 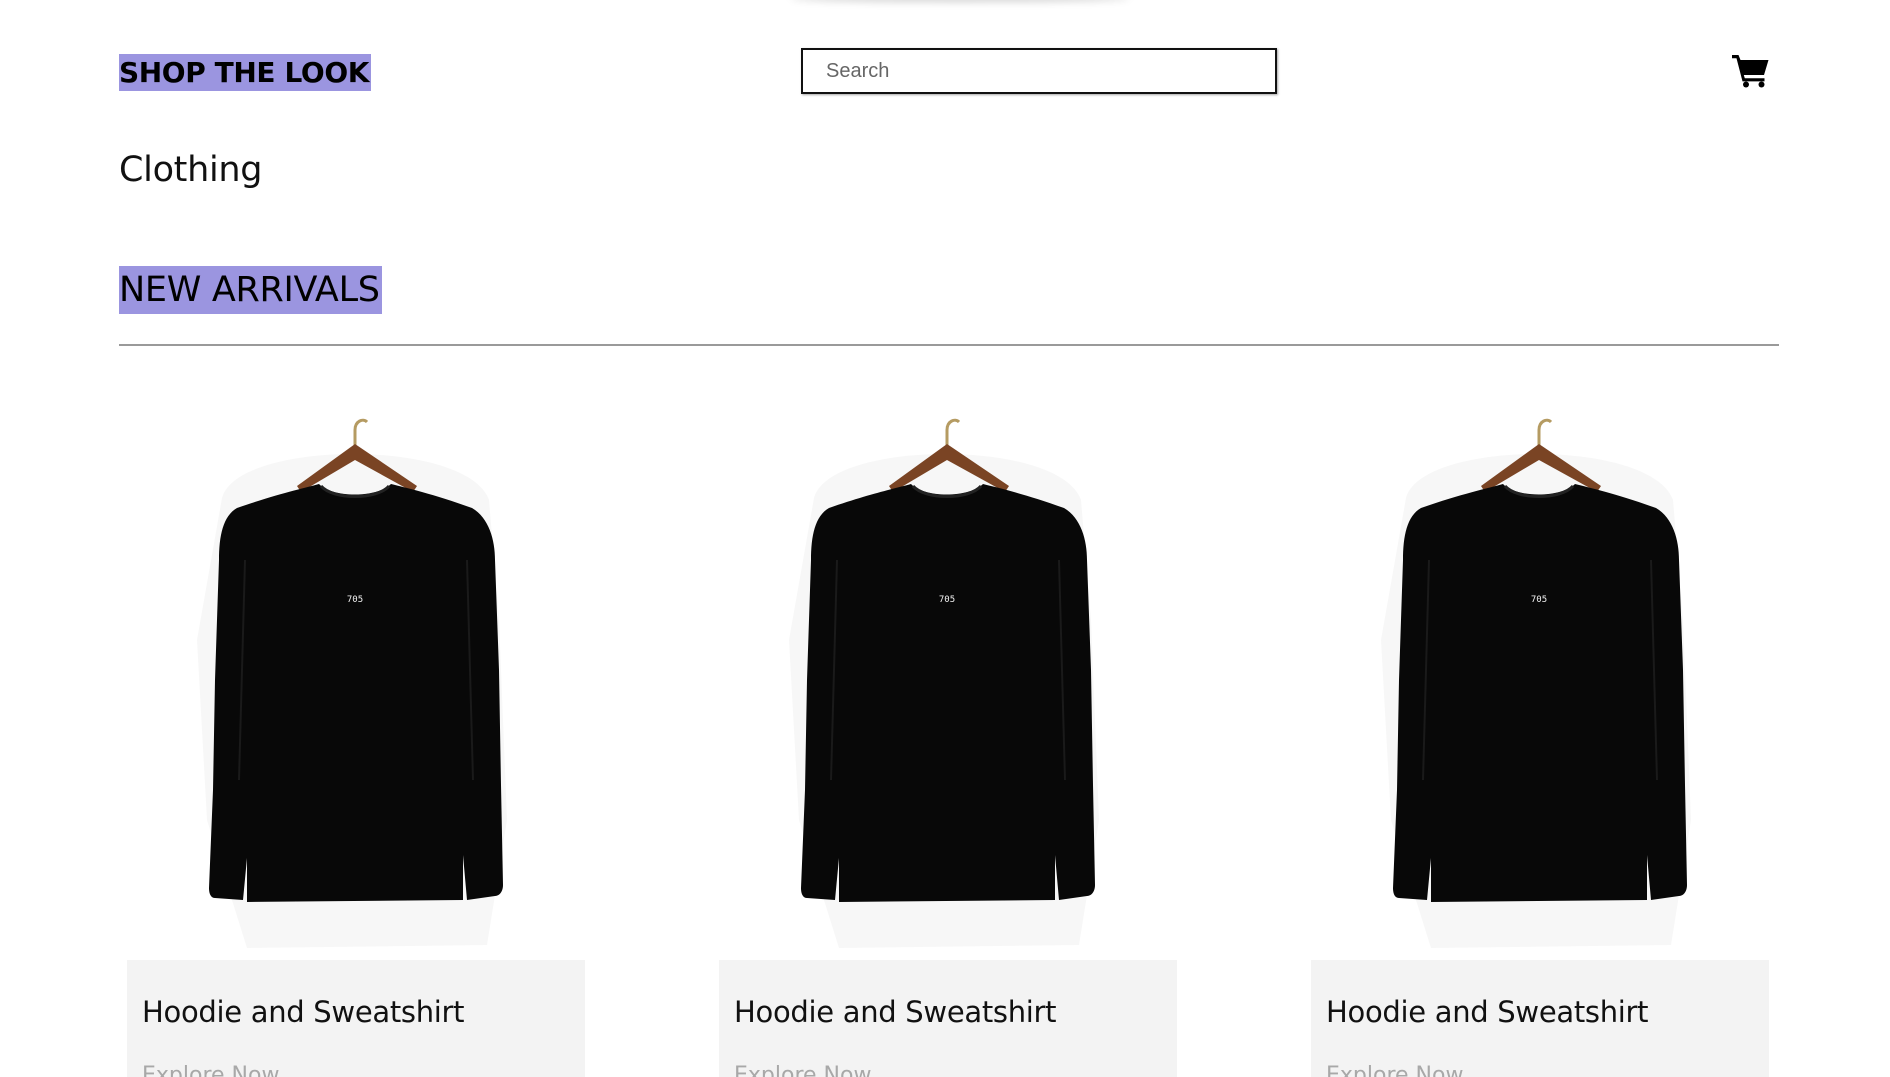 I want to click on search-input, so click(x=1039, y=71).